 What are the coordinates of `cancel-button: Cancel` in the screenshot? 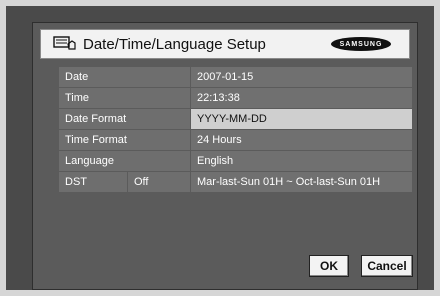 It's located at (387, 266).